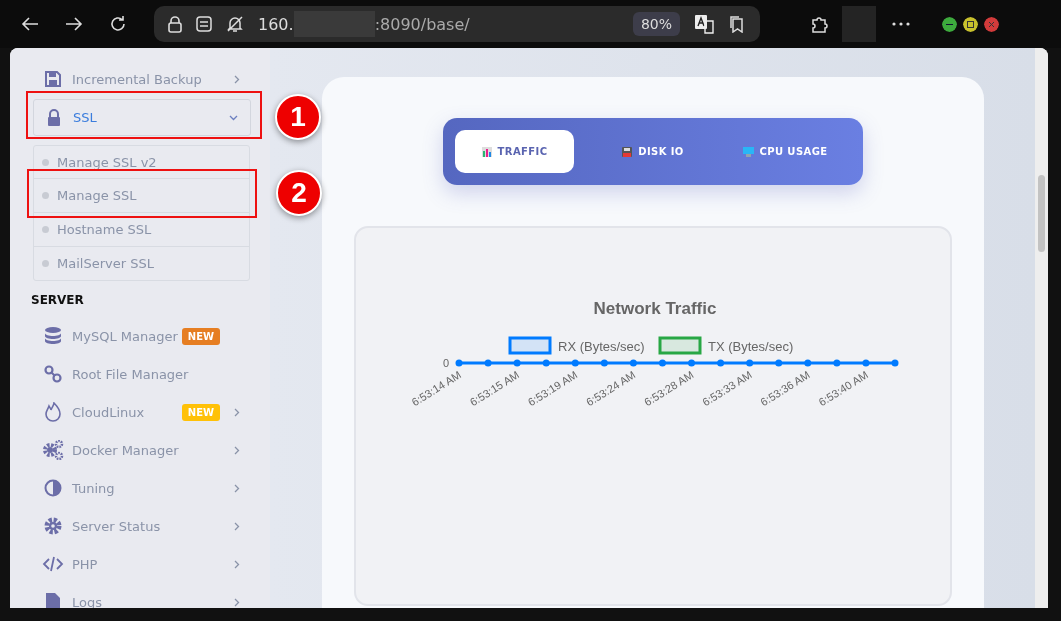 This screenshot has height=621, width=1061. What do you see at coordinates (141, 263) in the screenshot?
I see `submenu-item: MailServer SSL` at bounding box center [141, 263].